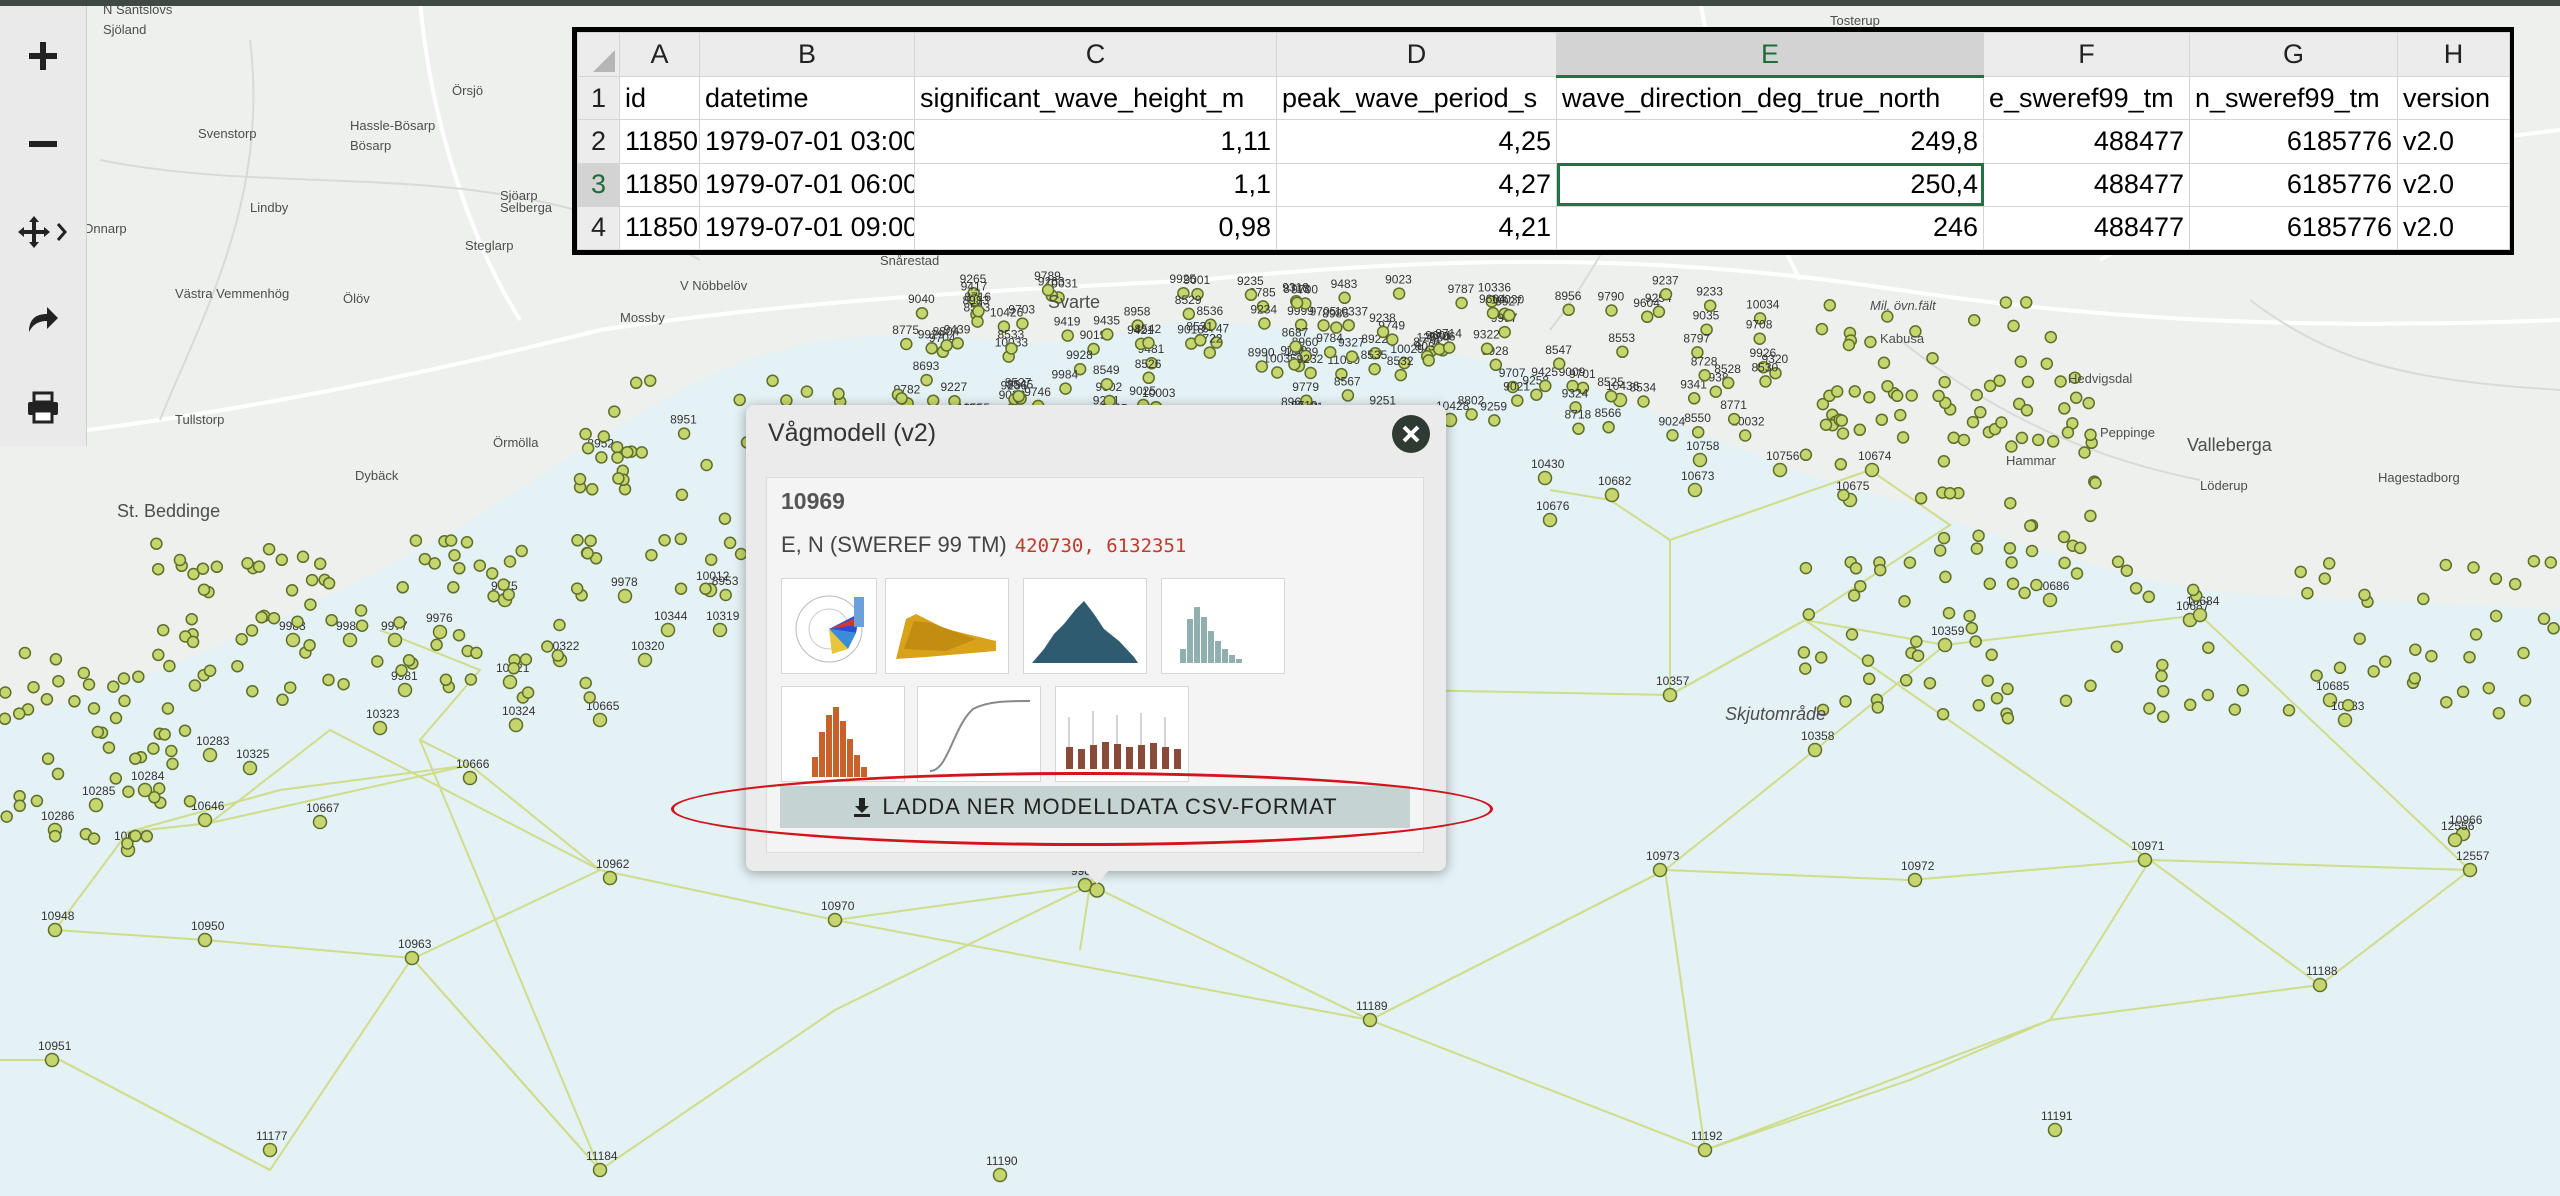 The width and height of the screenshot is (2560, 1196). What do you see at coordinates (1095, 98) in the screenshot?
I see `sheet-cell: significant_wave_height_m` at bounding box center [1095, 98].